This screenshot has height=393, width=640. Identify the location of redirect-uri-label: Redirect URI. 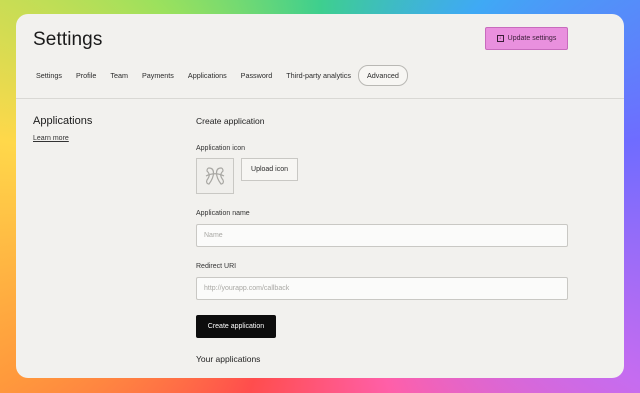
(216, 266).